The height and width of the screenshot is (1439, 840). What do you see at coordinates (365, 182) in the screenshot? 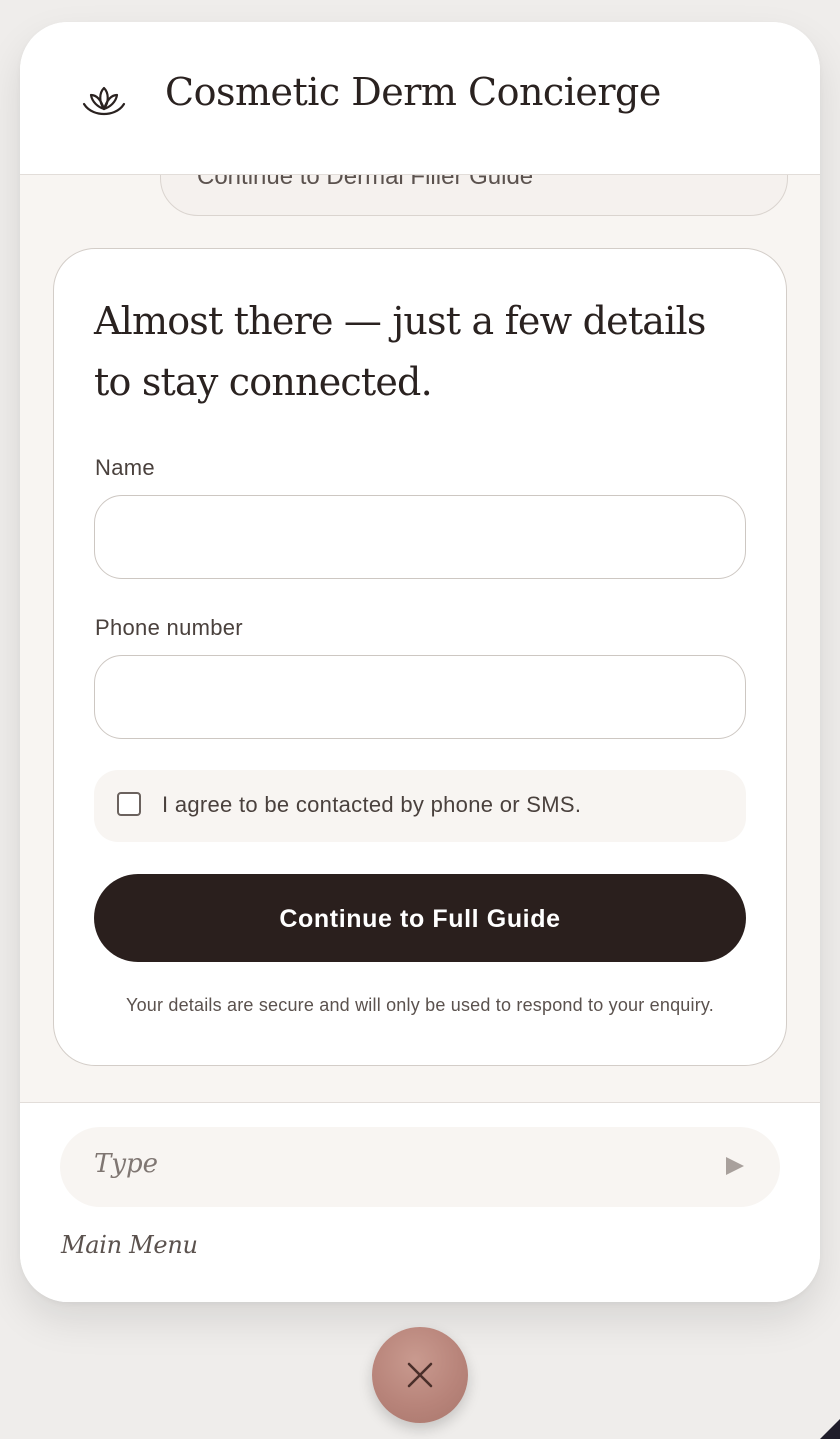
I see `previous-message-text: Continue to Dermal Filler Guide` at bounding box center [365, 182].